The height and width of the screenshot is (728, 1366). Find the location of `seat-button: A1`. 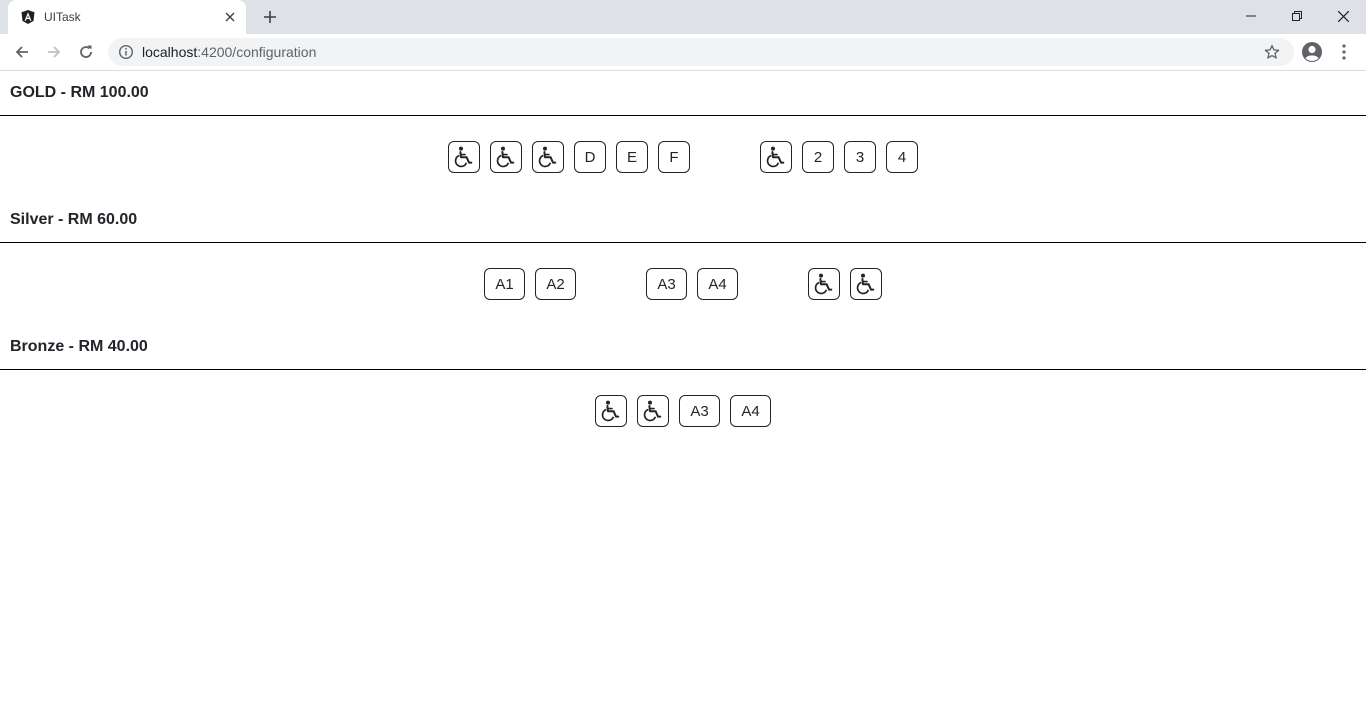

seat-button: A1 is located at coordinates (504, 284).